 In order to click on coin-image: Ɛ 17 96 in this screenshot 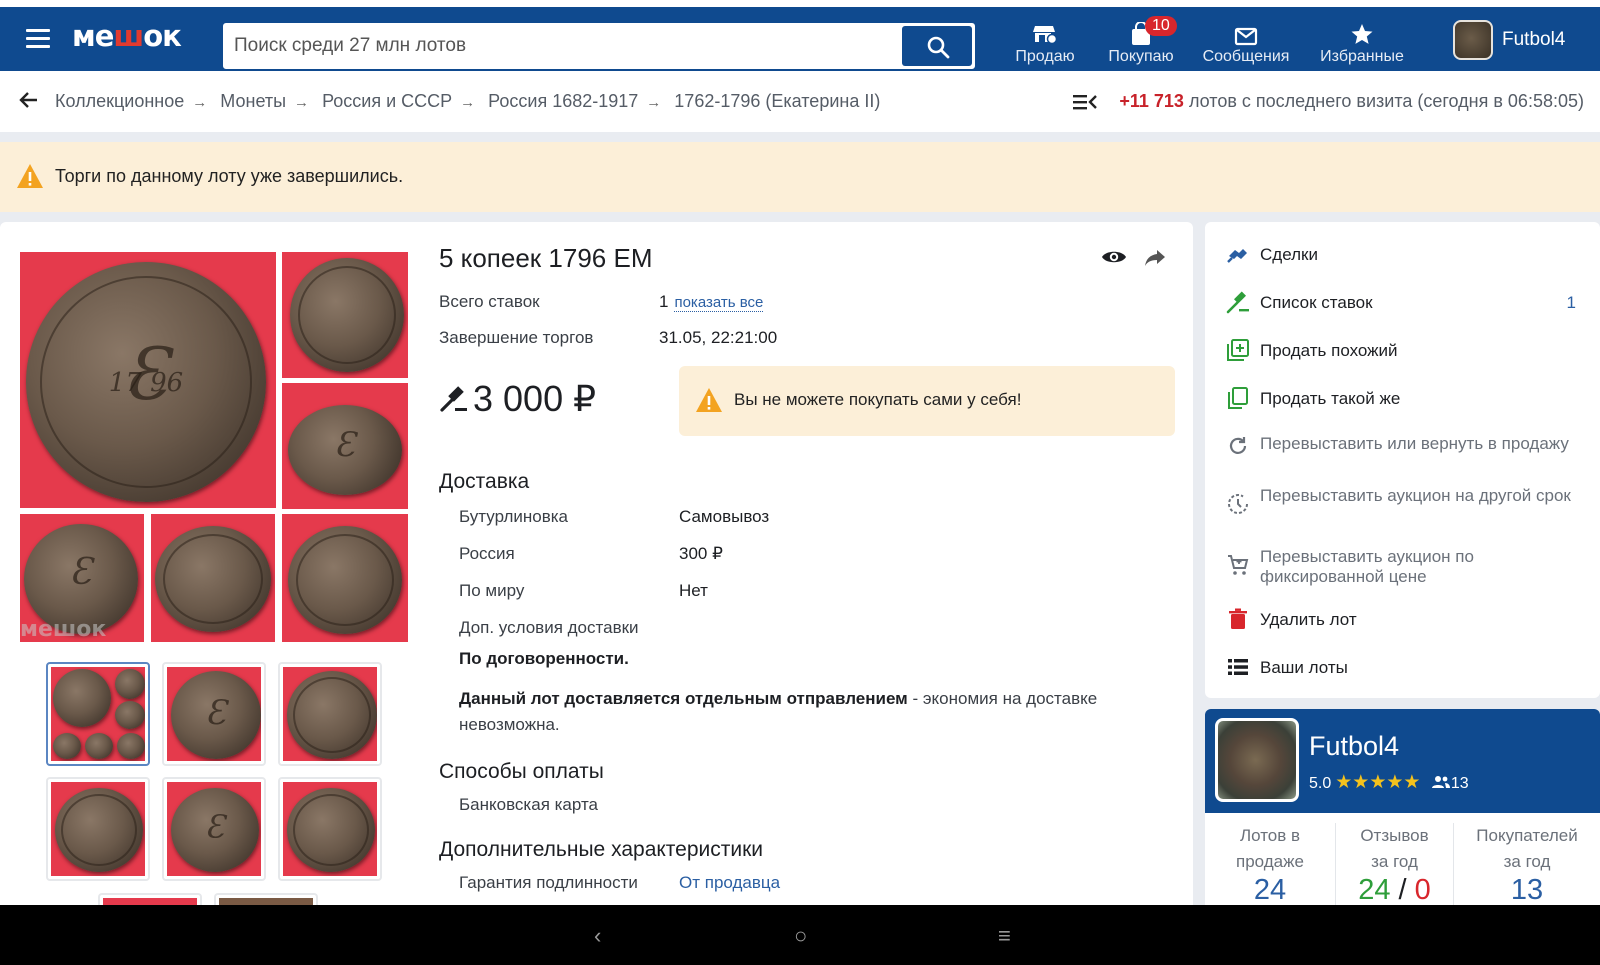, I will do `click(146, 382)`.